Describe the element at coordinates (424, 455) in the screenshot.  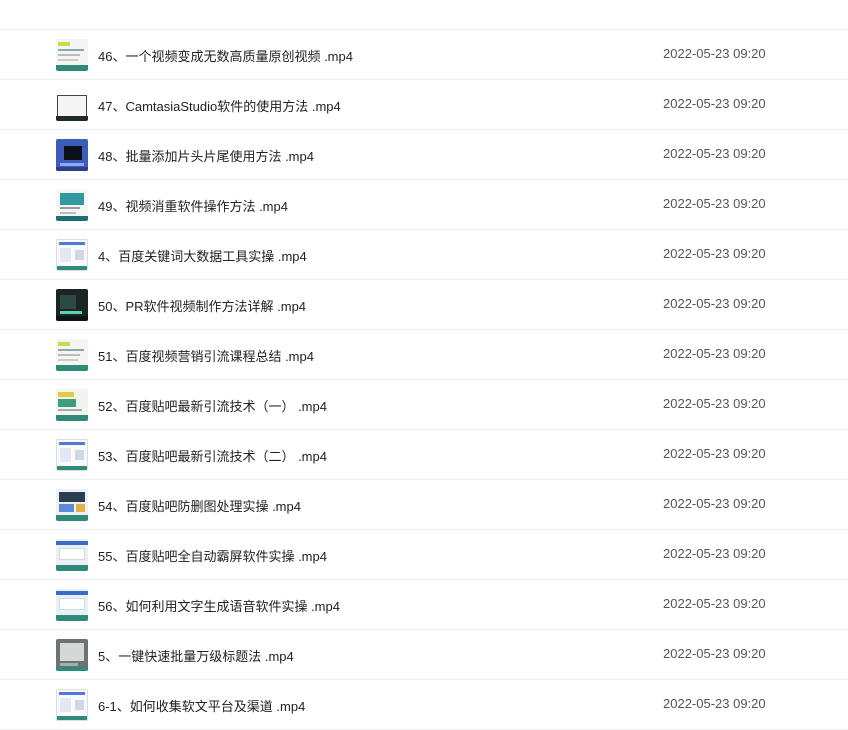
I see `file-row: 53、百度贴吧最新引流技术（二） .mp4 2022-05-23 09:20` at that location.